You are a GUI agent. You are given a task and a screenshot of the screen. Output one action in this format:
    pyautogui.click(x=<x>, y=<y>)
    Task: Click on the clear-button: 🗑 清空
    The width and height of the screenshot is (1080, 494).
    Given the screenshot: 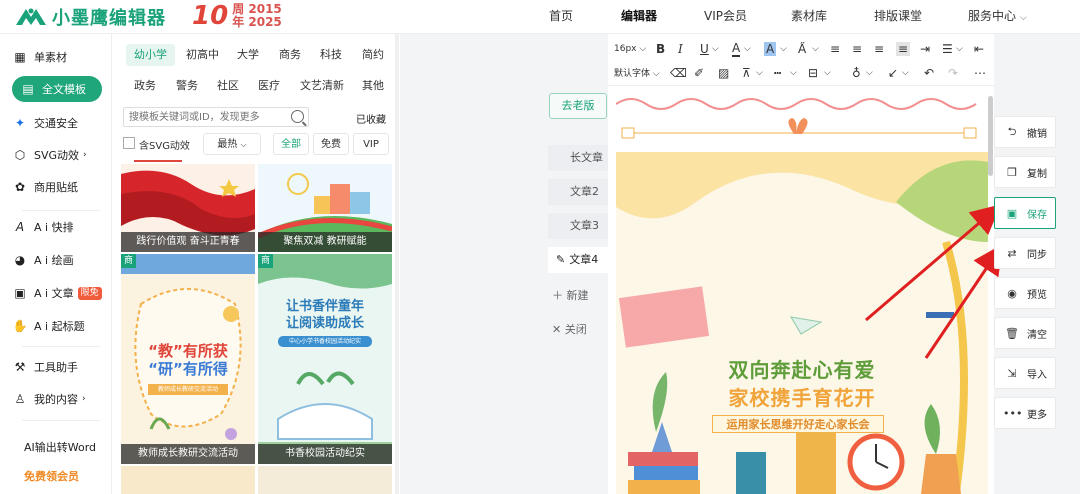 What is the action you would take?
    pyautogui.click(x=1025, y=333)
    